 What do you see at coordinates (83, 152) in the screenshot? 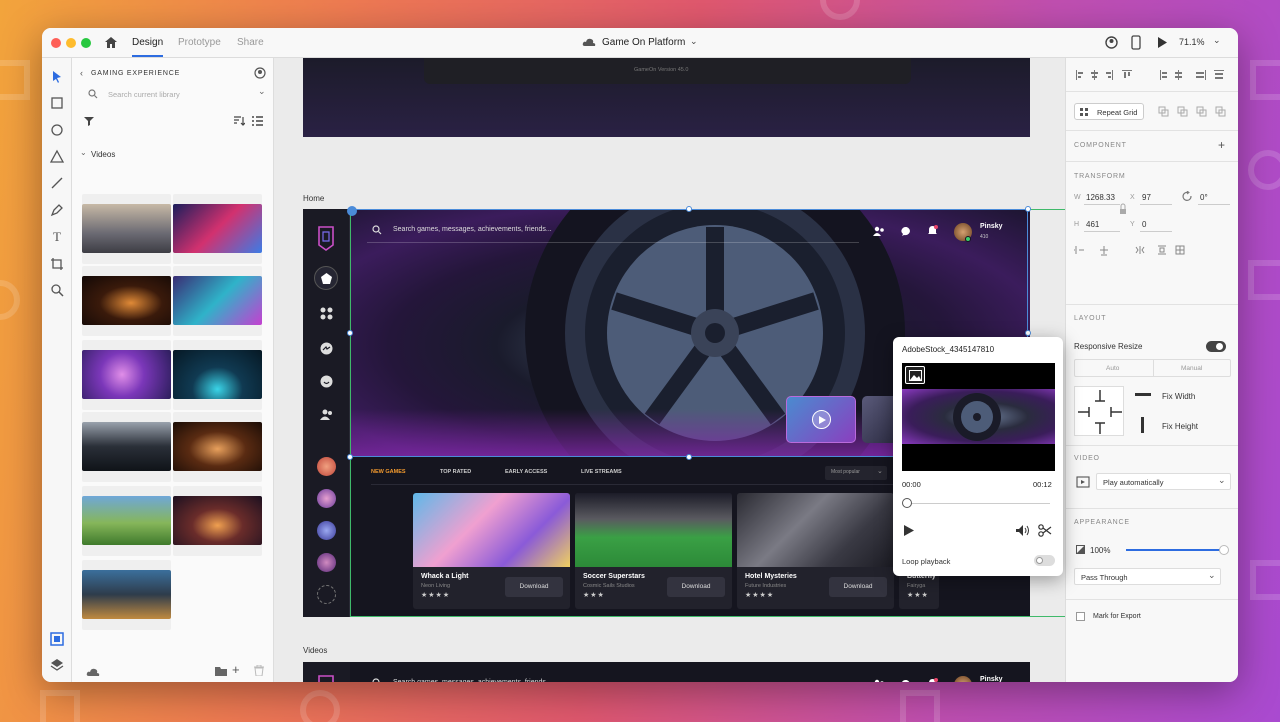
I see `section-chevron-icon: ⌄` at bounding box center [83, 152].